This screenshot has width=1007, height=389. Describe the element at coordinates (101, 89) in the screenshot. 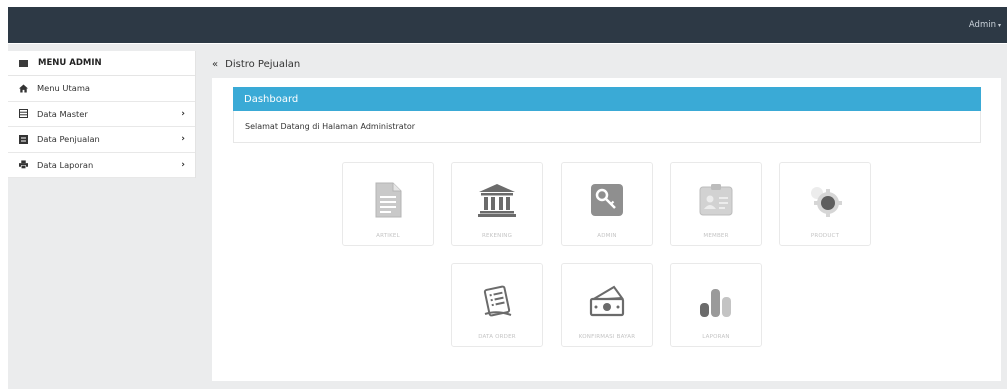

I see `sidebar-item-menu-utama: Menu Utama` at that location.